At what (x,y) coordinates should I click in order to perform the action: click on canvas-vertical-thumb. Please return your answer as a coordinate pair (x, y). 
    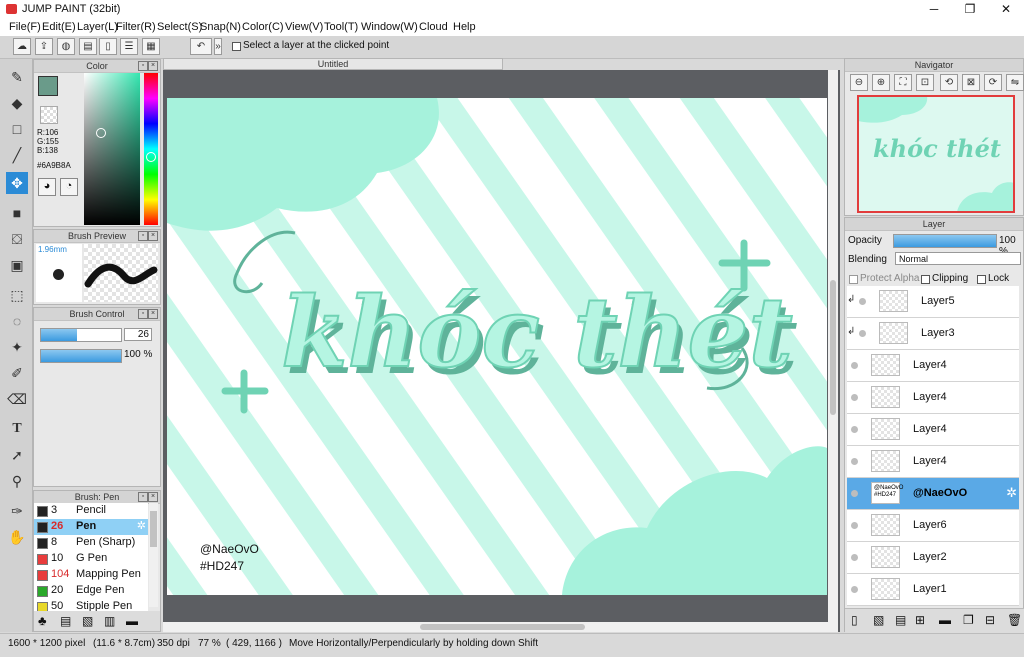
    Looking at the image, I should click on (833, 347).